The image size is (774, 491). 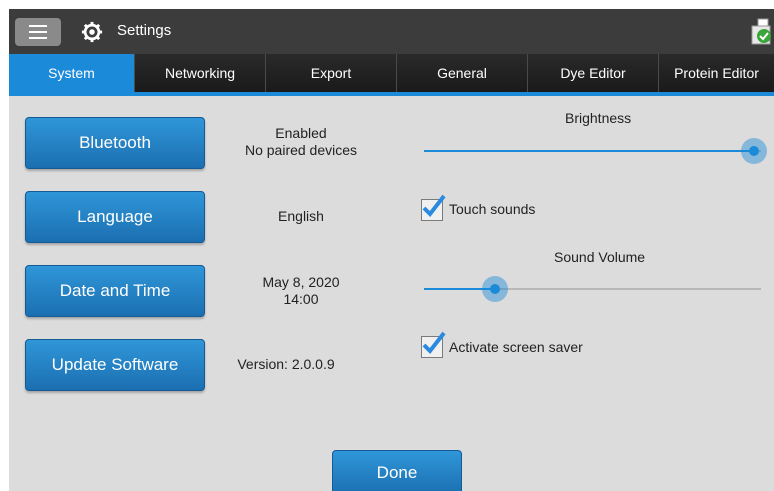 I want to click on title-bar: Settings, so click(x=391, y=31).